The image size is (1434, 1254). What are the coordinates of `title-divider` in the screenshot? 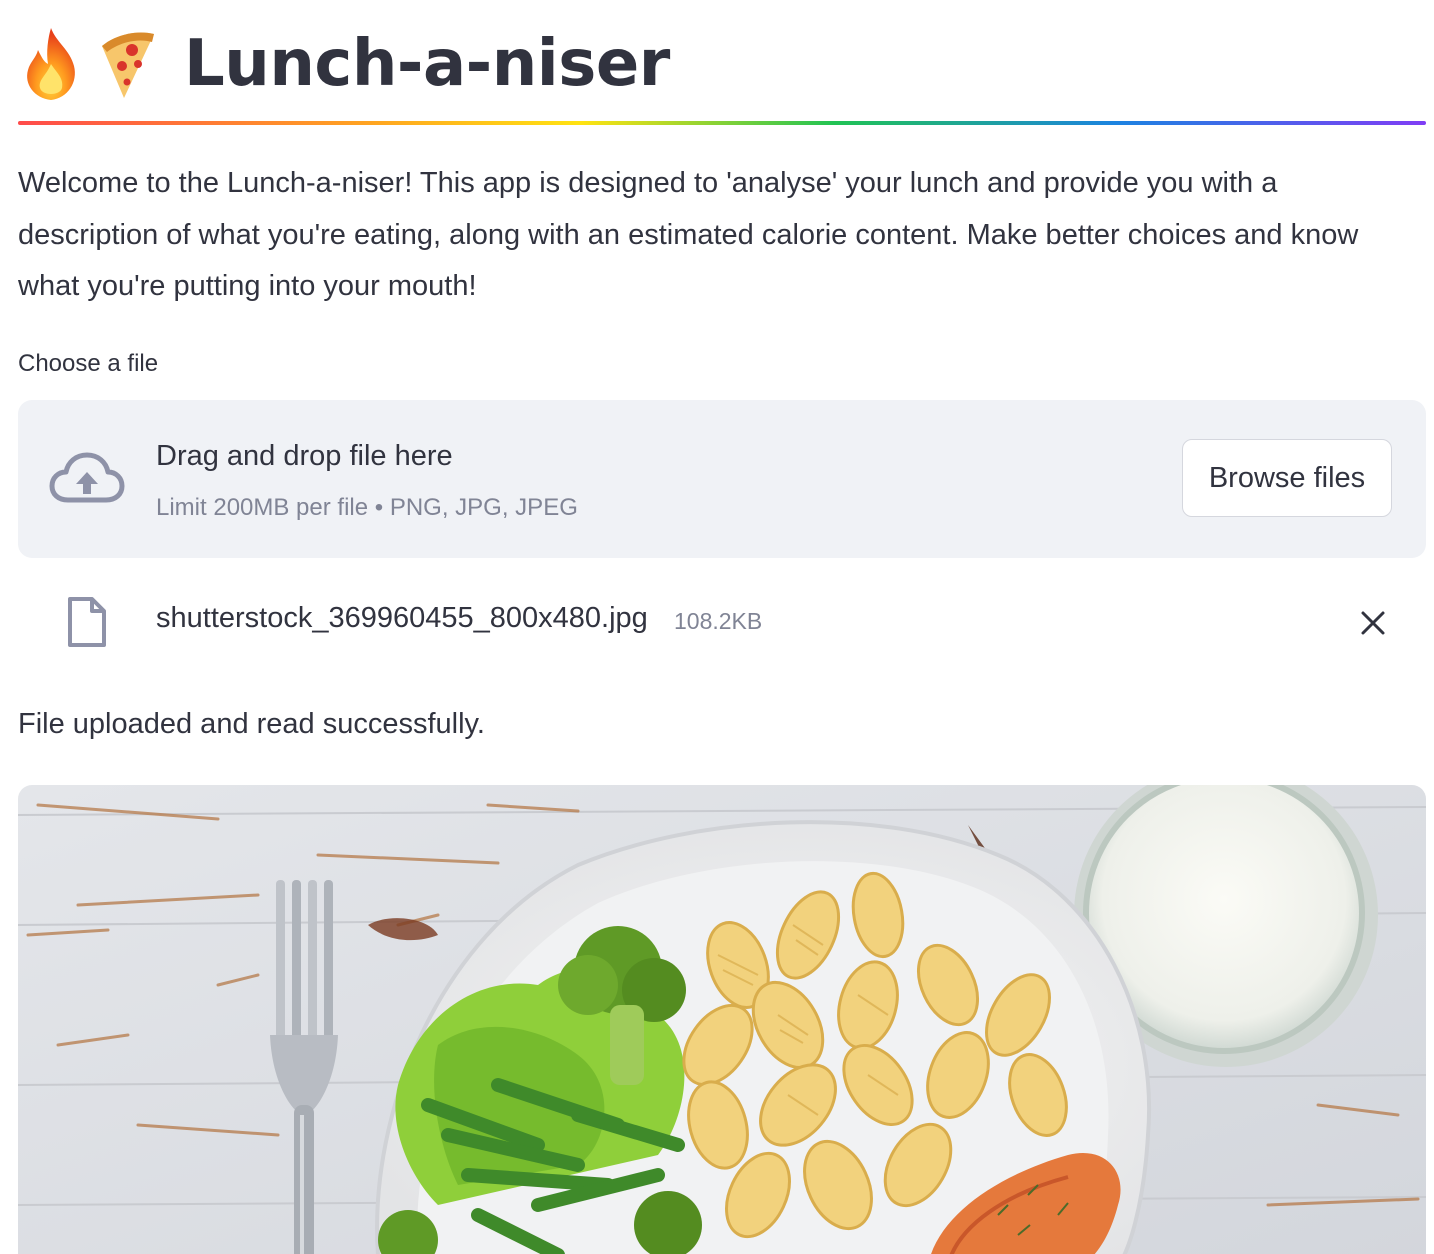 It's located at (722, 123).